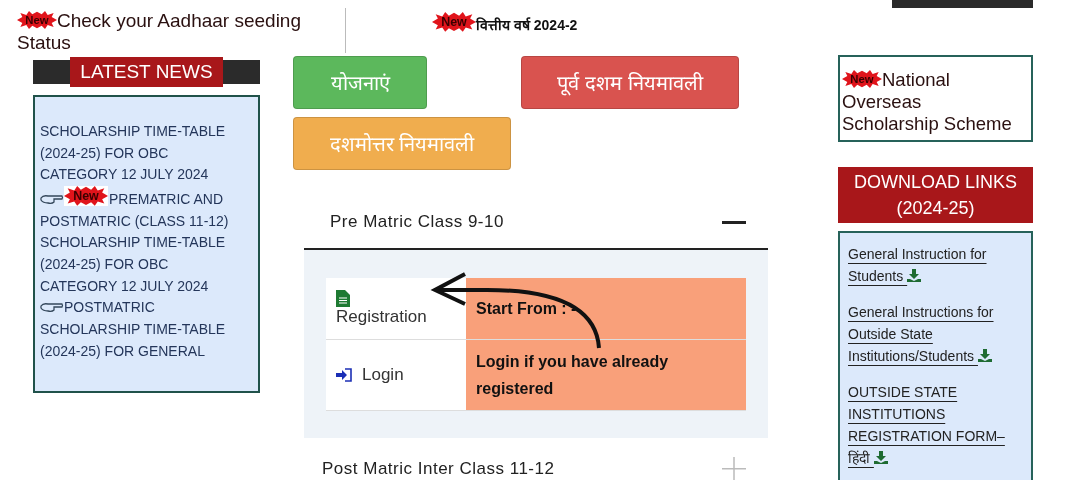 The width and height of the screenshot is (1080, 480). I want to click on expand-icon, so click(734, 468).